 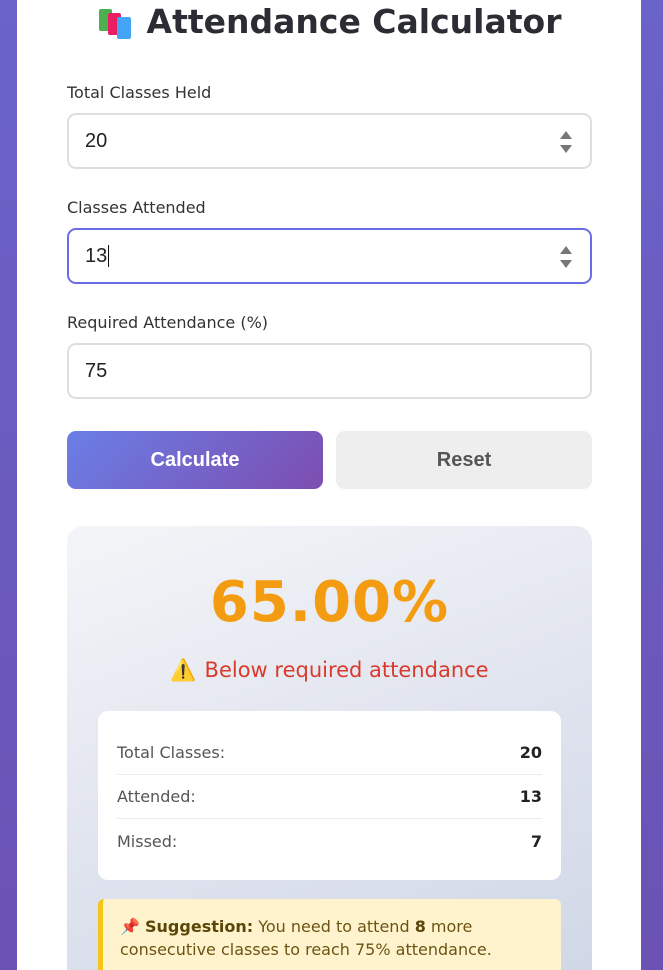 I want to click on stat-row-attended: Attended: 13, so click(x=329, y=797).